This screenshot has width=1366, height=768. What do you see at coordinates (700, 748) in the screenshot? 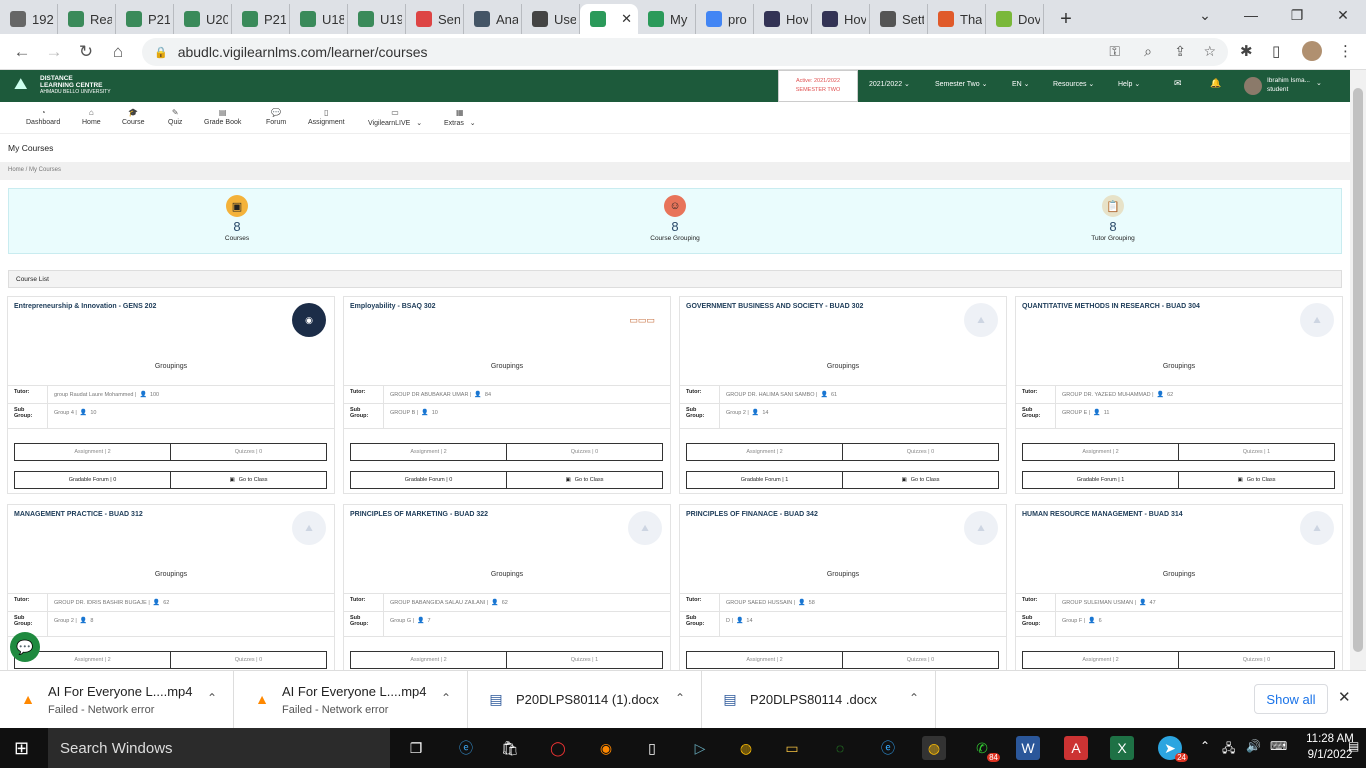
I see `media-taskbar-icon: ▷` at bounding box center [700, 748].